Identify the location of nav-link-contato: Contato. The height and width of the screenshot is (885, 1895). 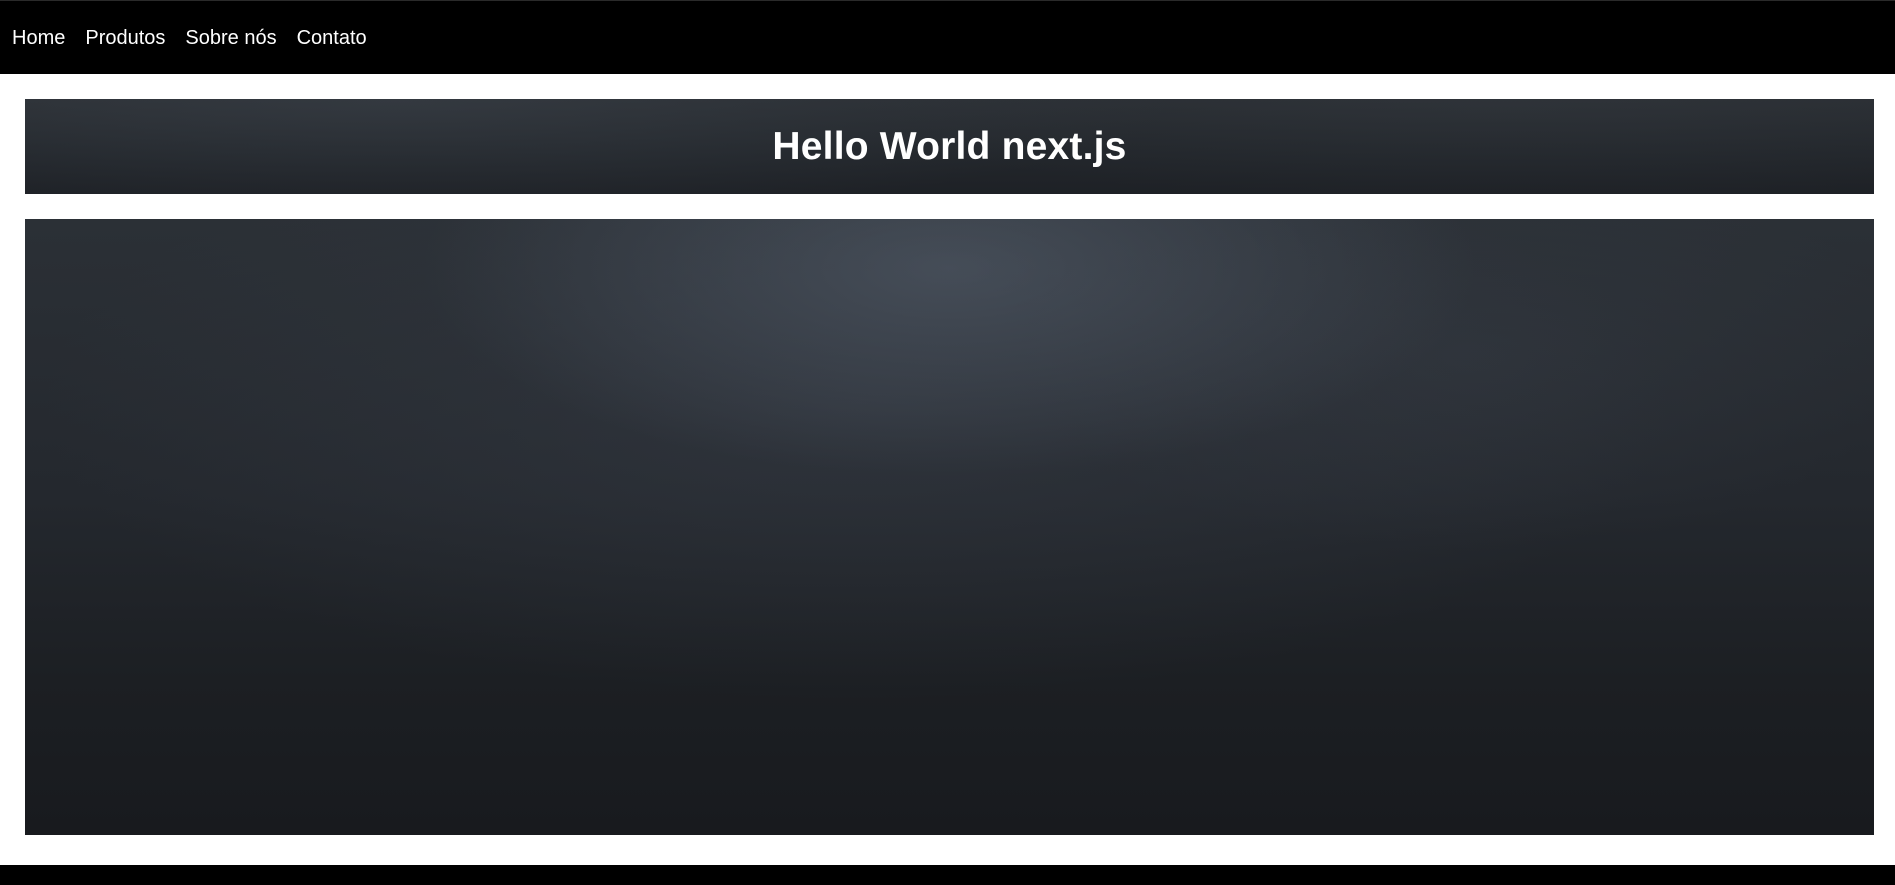
(332, 38).